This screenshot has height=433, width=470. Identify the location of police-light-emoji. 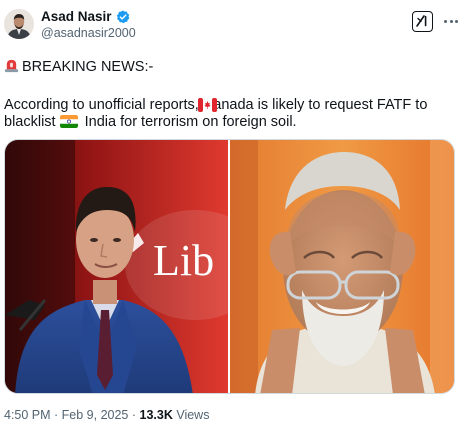
(11, 68).